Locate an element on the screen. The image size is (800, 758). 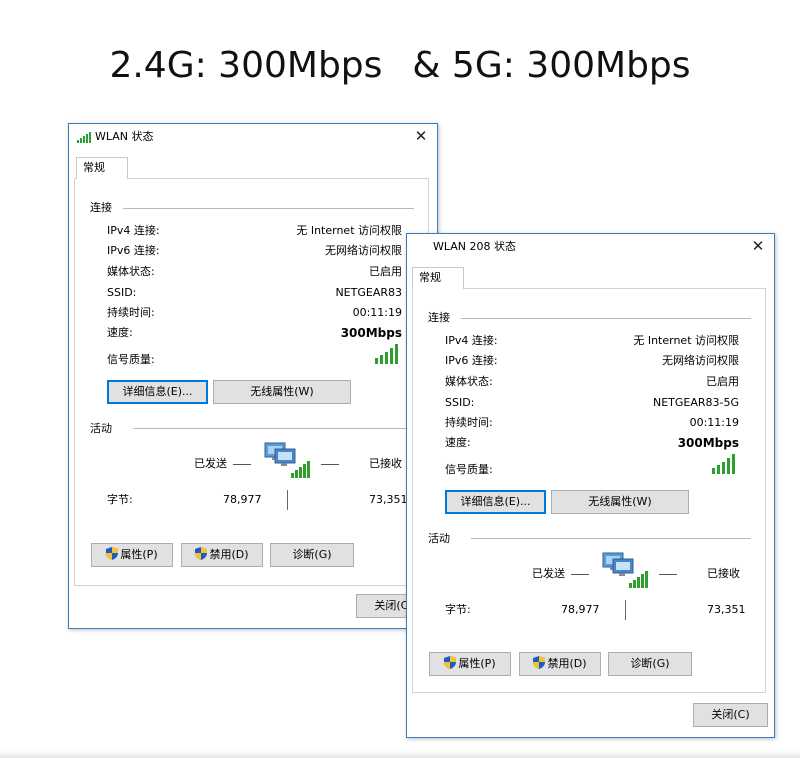
title-bar: WLAN 208 状态 ✕ is located at coordinates (590, 246).